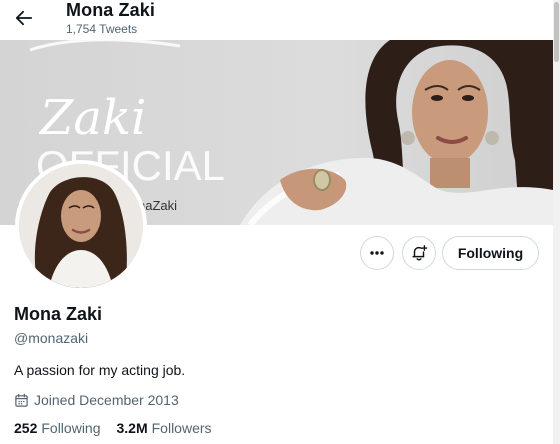 This screenshot has height=444, width=560. I want to click on joined-date: Joined December 2013, so click(96, 400).